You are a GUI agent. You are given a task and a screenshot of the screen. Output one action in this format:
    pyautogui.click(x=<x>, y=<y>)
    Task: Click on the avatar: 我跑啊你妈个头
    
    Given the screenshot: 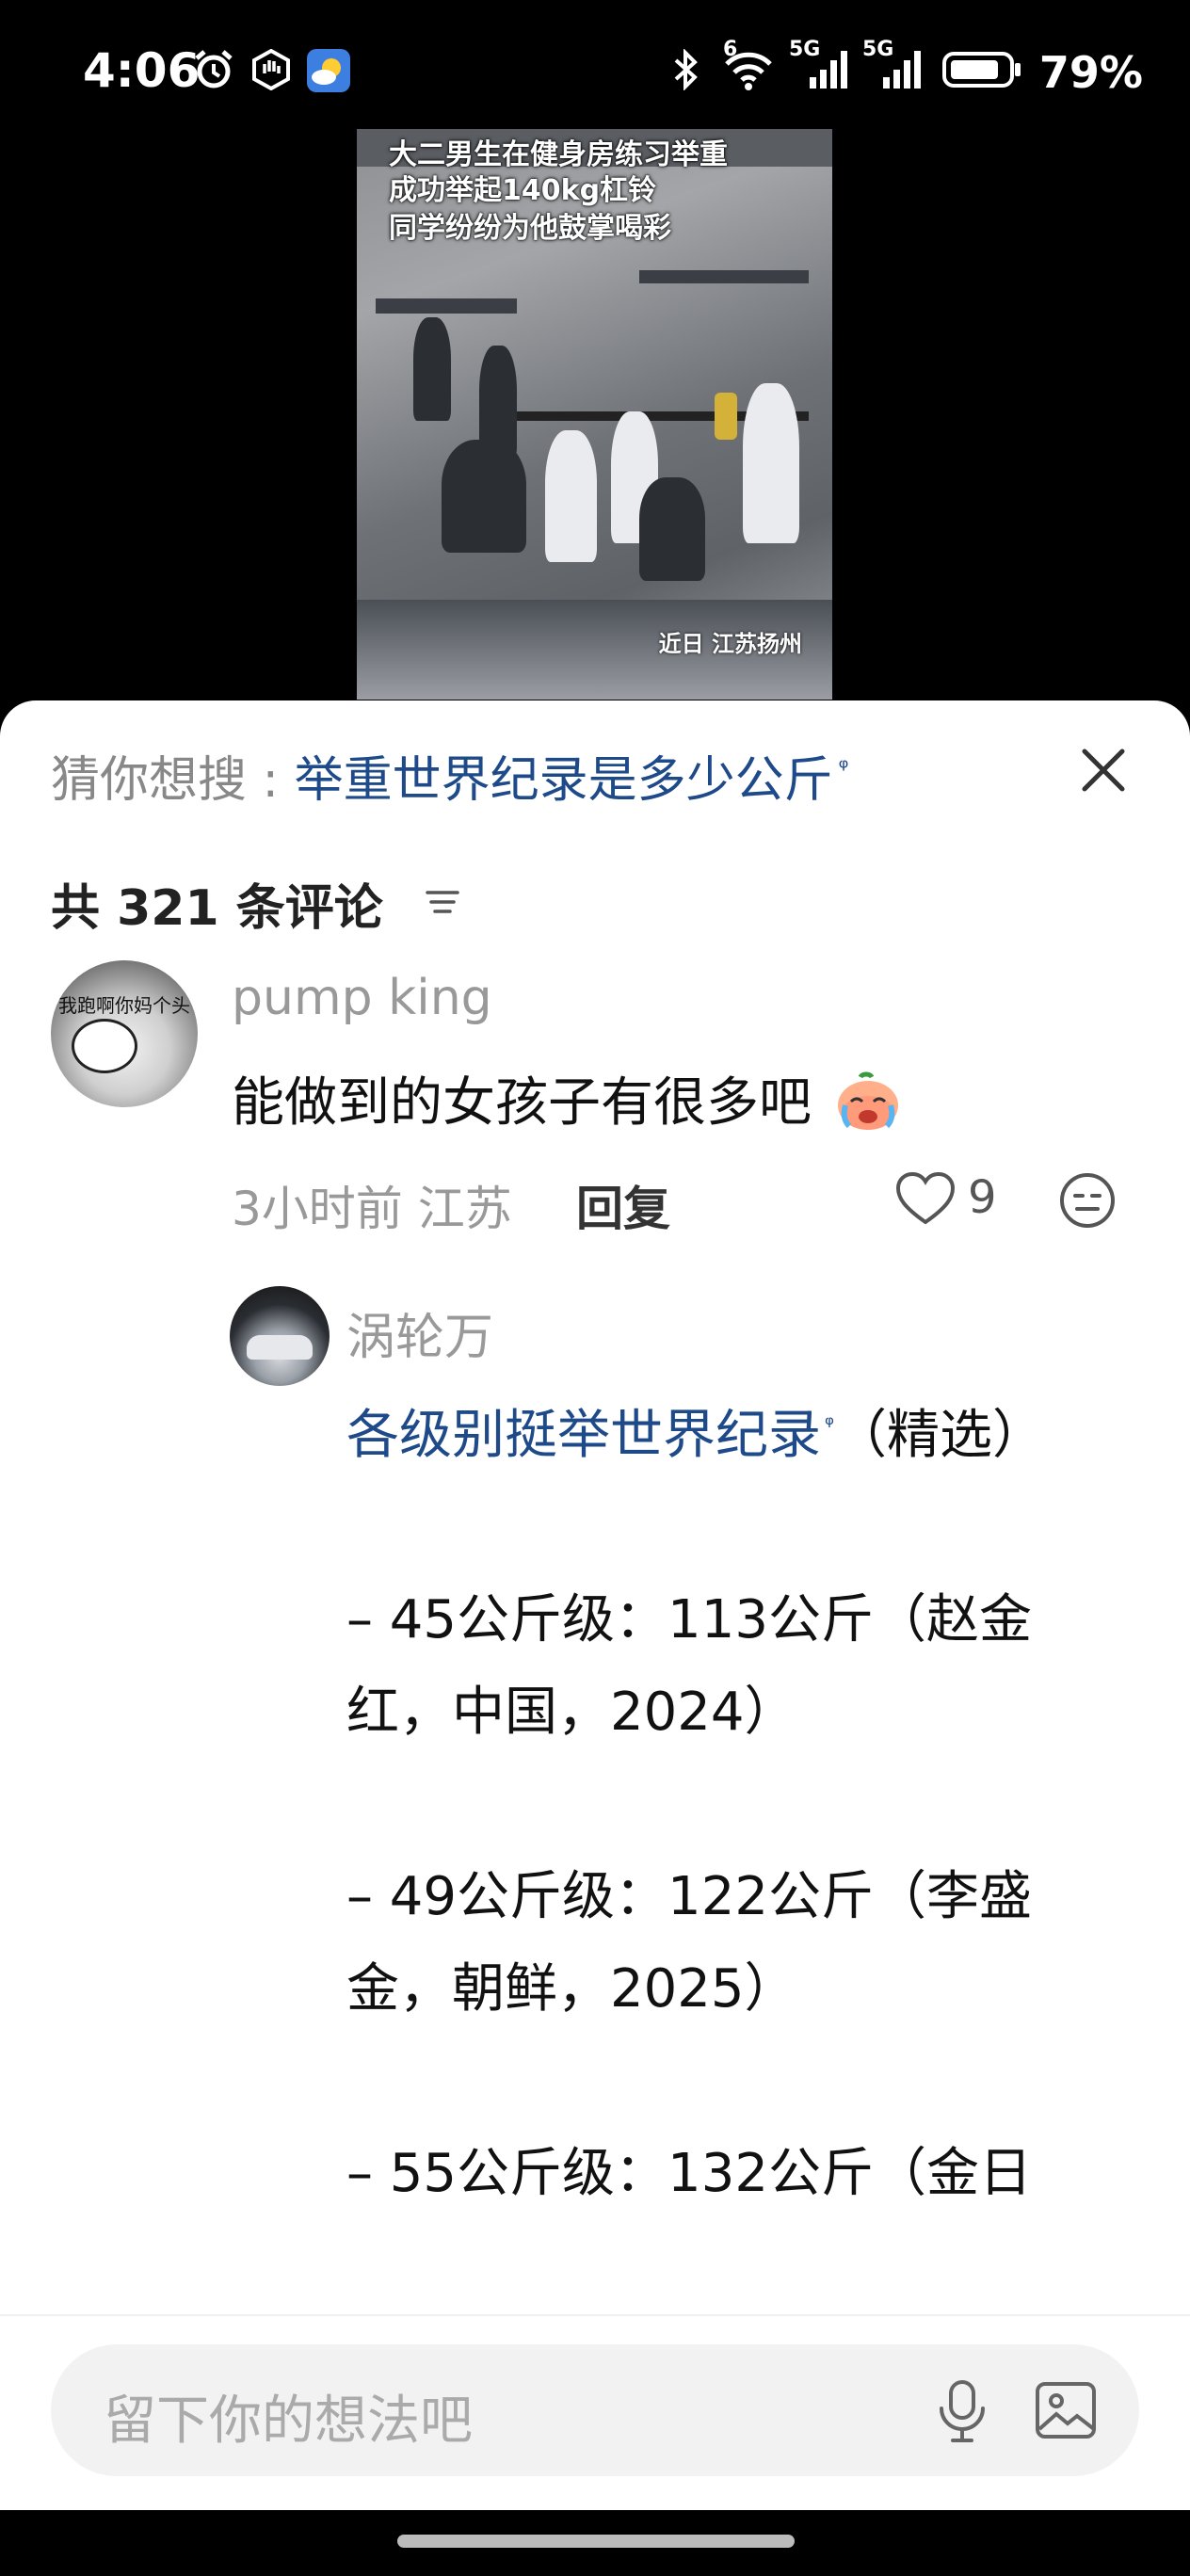 What is the action you would take?
    pyautogui.click(x=124, y=1033)
    